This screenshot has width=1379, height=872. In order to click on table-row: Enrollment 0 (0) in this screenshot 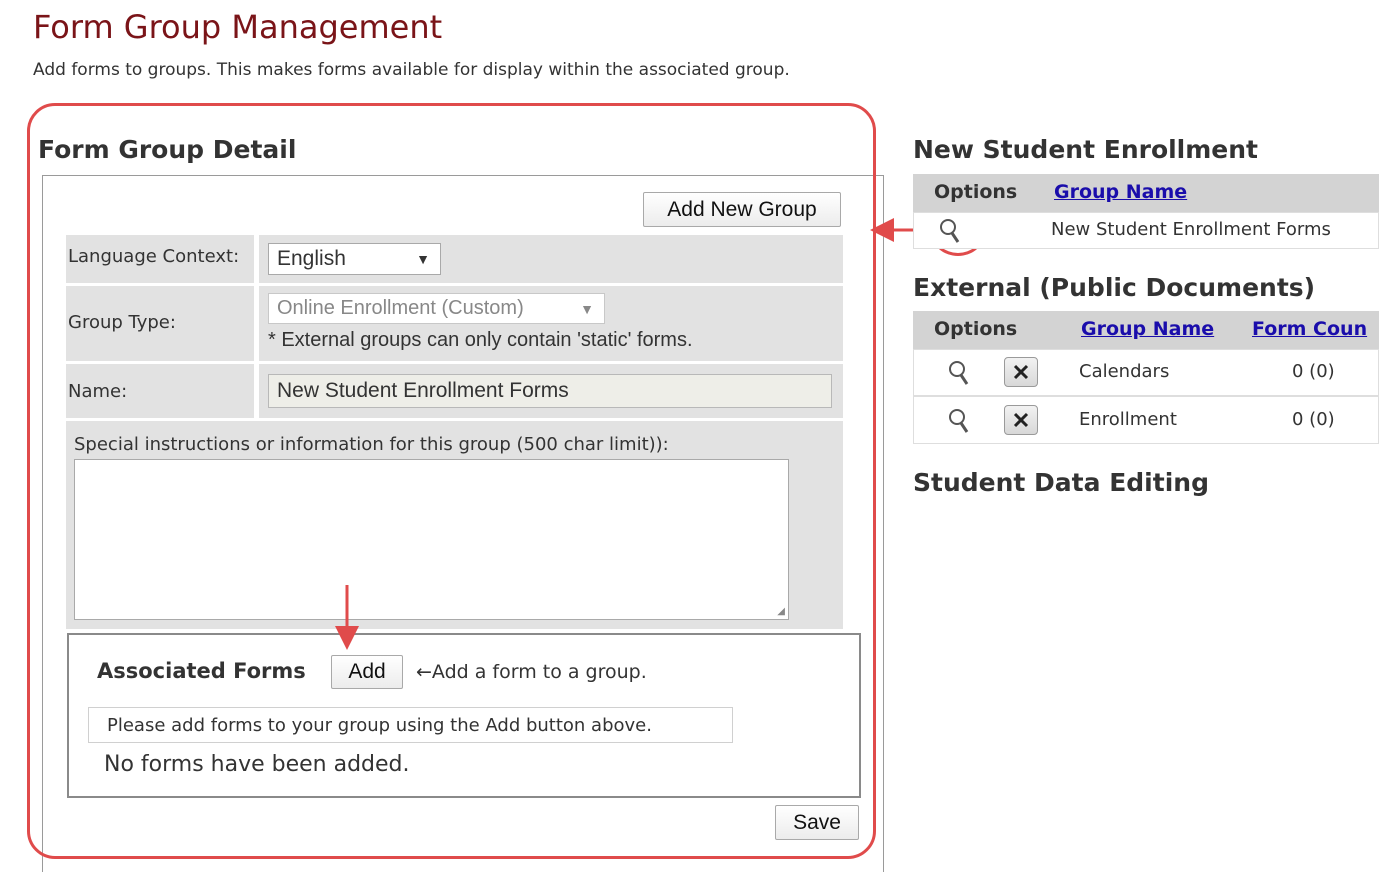, I will do `click(1146, 420)`.